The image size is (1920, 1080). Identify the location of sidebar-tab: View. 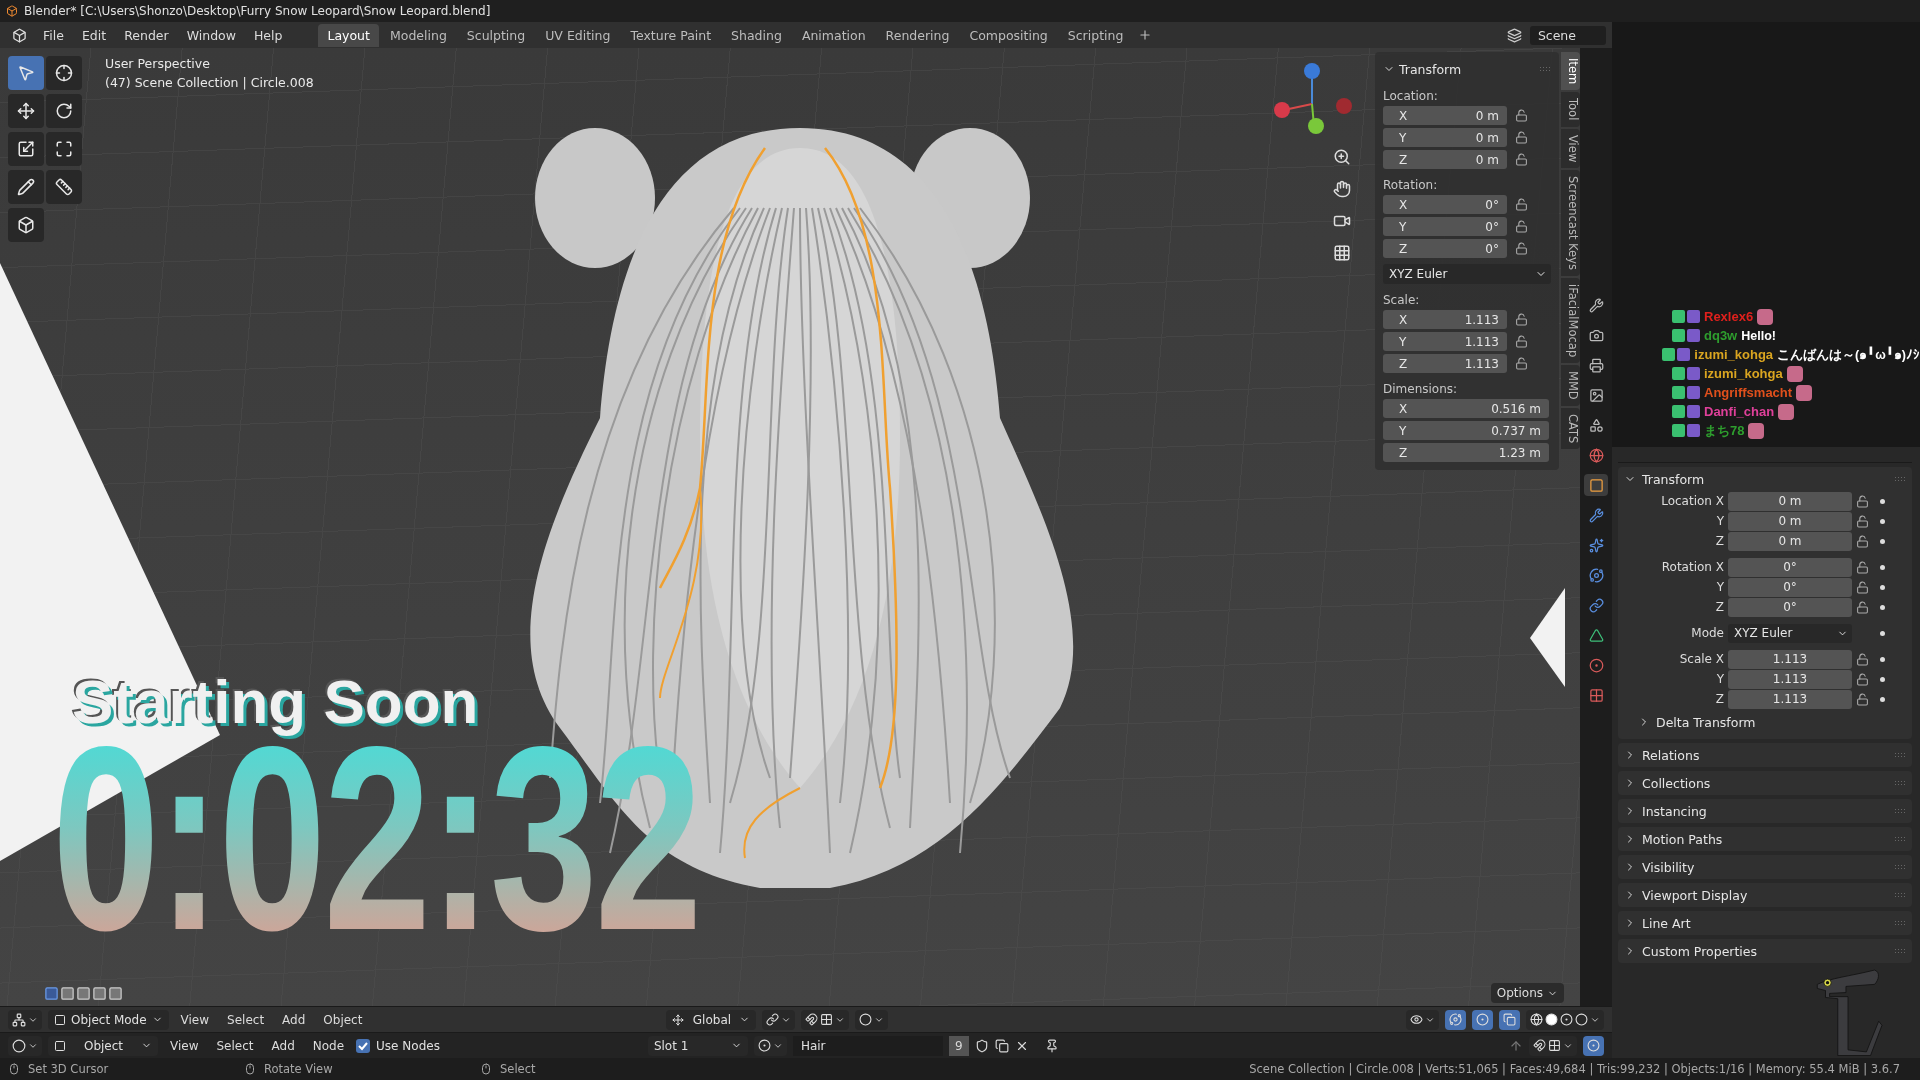
(1570, 148).